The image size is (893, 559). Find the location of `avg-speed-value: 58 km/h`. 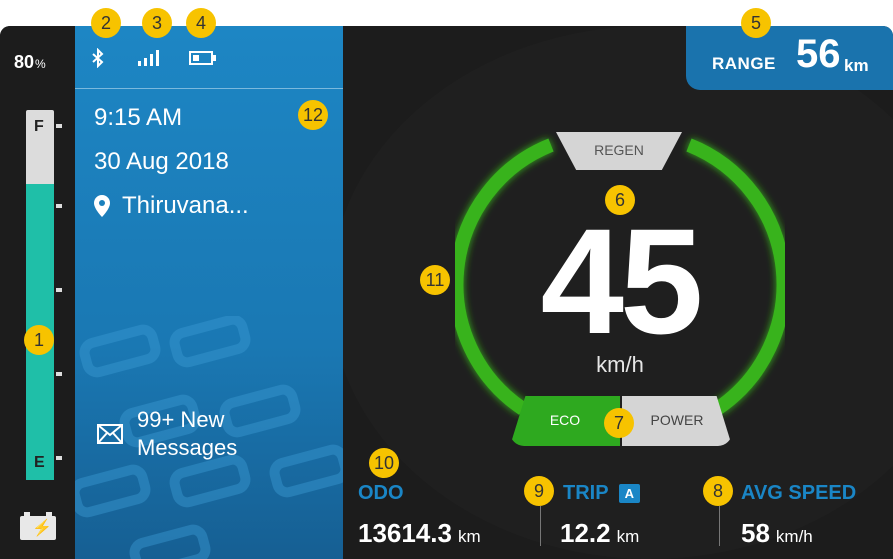

avg-speed-value: 58 km/h is located at coordinates (777, 533).